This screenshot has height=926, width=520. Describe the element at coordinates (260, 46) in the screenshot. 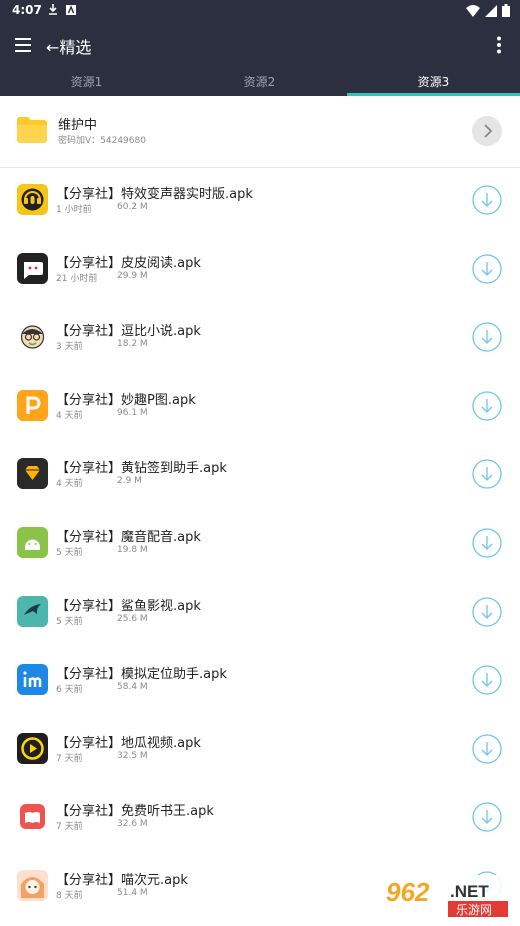

I see `app-bar: ←精选` at that location.